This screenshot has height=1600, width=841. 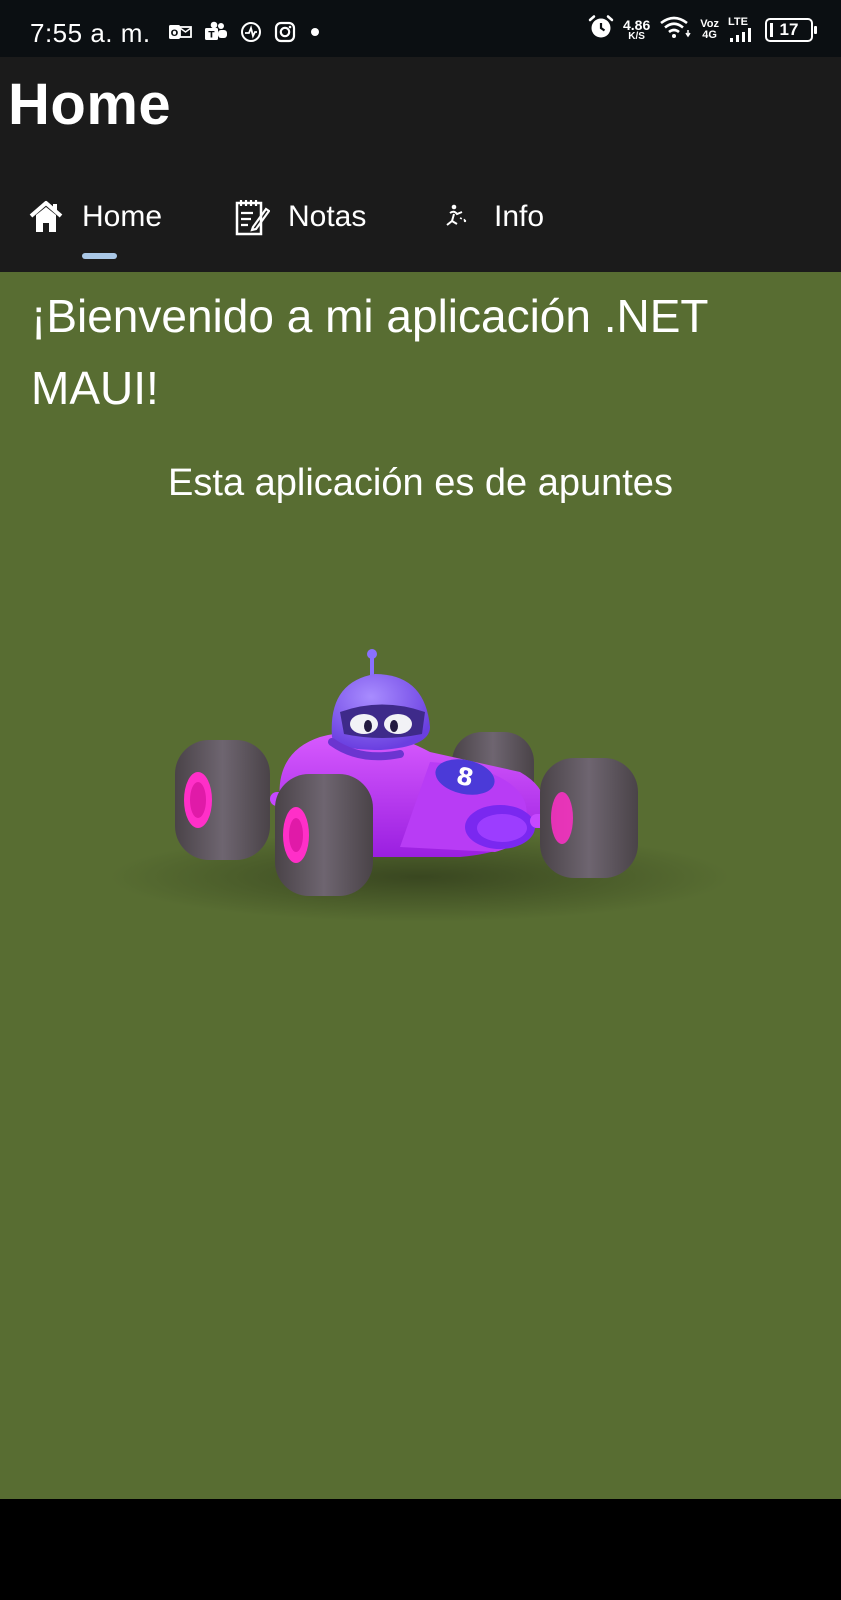 I want to click on tab-notas-label: Notas, so click(x=327, y=216).